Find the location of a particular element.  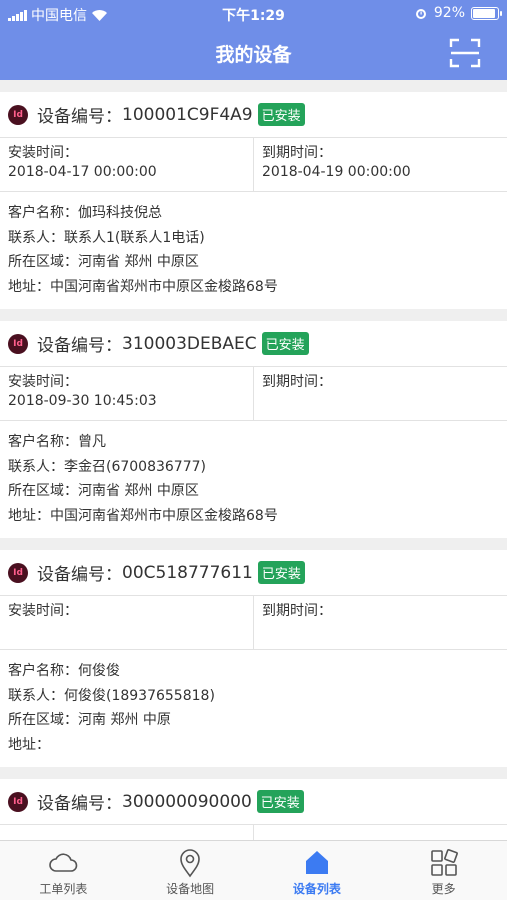

install-time-value: 2018-09-30 10:45:03 is located at coordinates (82, 401).